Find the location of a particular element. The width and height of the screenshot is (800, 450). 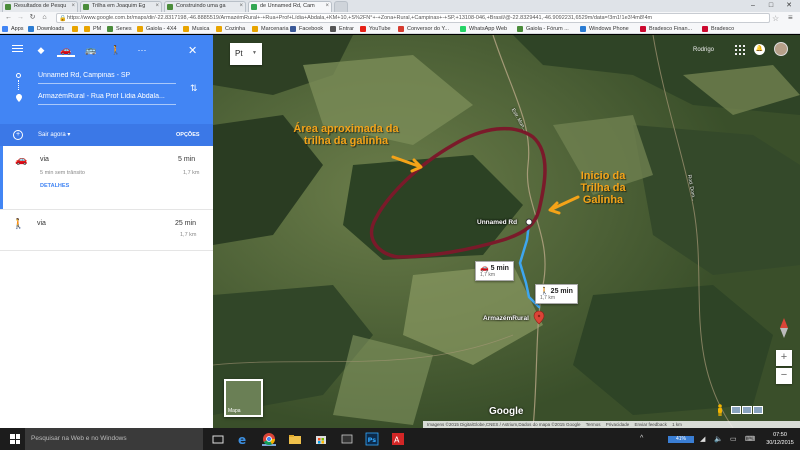

bookmark-facebook: Facebook is located at coordinates (306, 29).